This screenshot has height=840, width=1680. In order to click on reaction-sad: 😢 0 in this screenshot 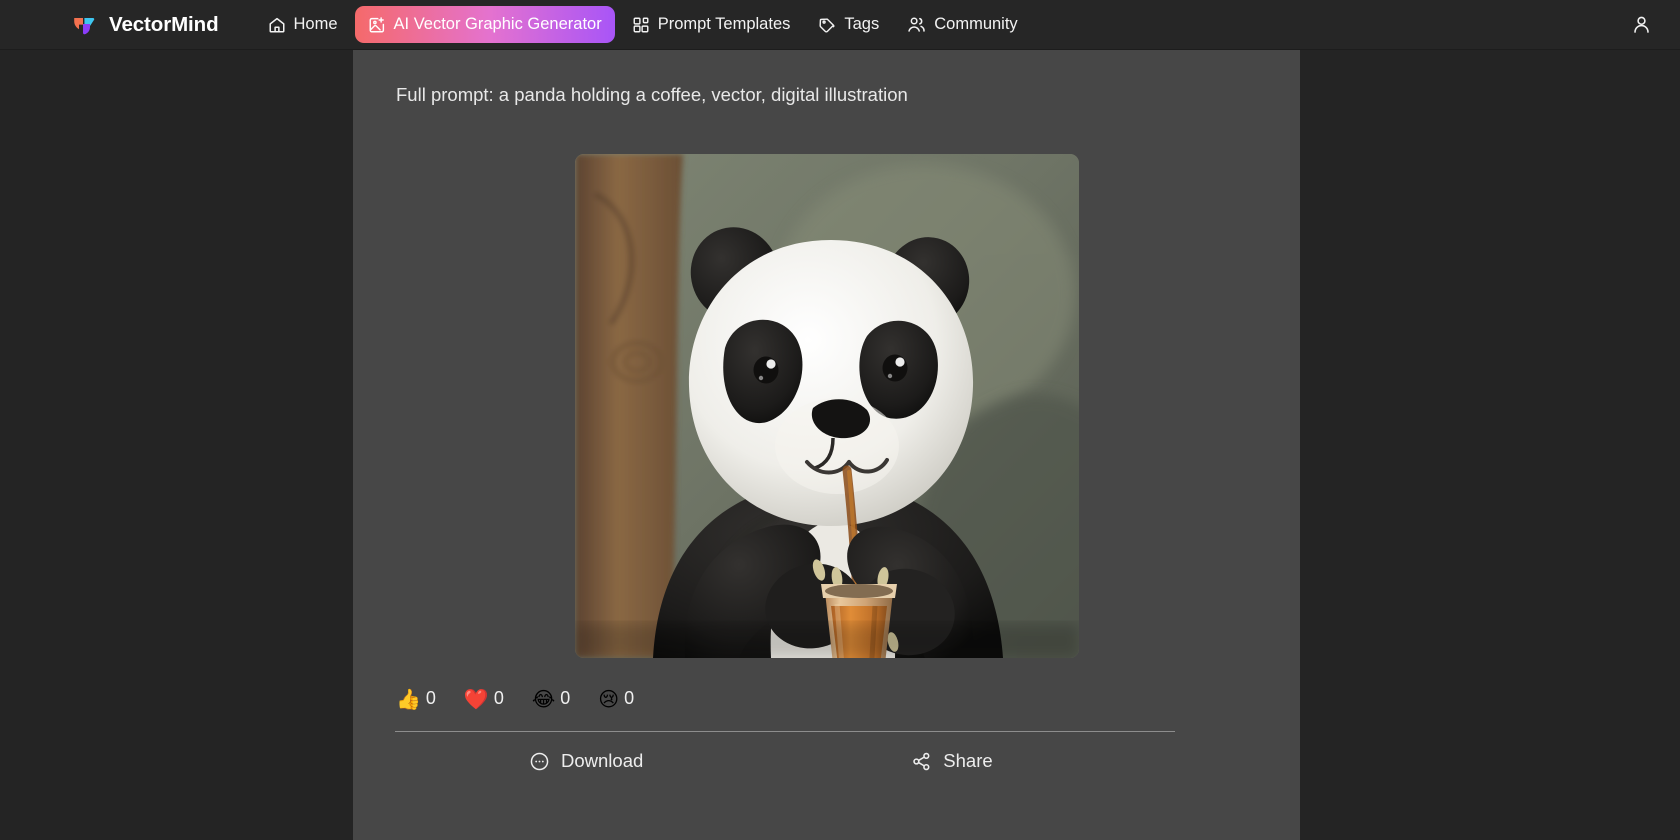, I will do `click(616, 698)`.